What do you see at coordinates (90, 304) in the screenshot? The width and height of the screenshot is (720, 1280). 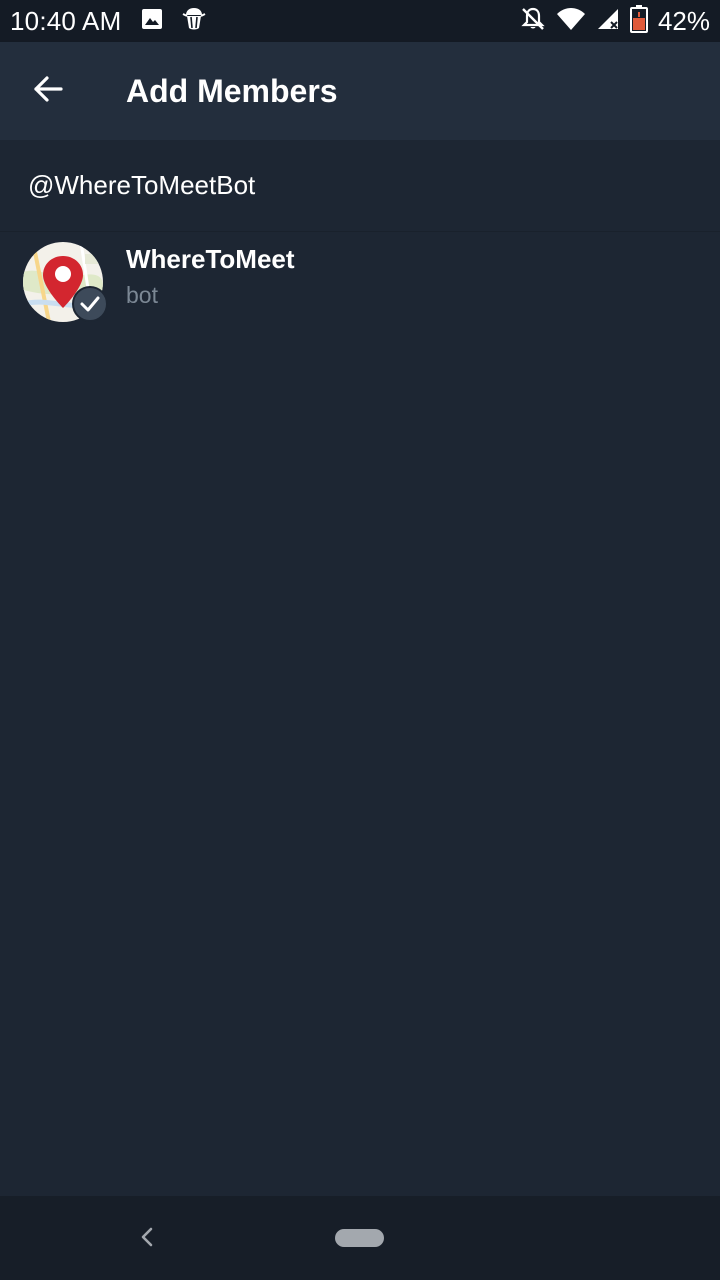 I see `selected-check-icon` at bounding box center [90, 304].